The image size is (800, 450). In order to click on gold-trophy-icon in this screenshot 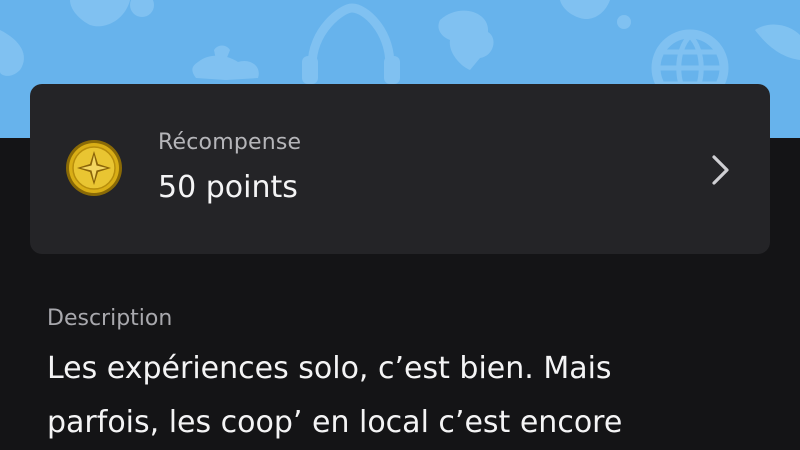, I will do `click(94, 168)`.